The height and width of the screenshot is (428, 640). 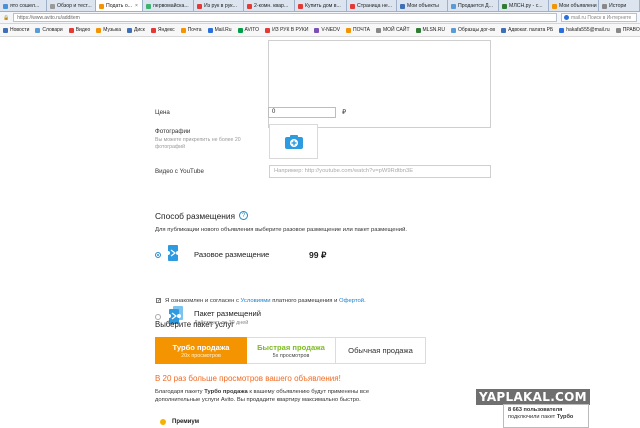 What do you see at coordinates (219, 30) in the screenshot?
I see `bookmark-item: Mail.Ru` at bounding box center [219, 30].